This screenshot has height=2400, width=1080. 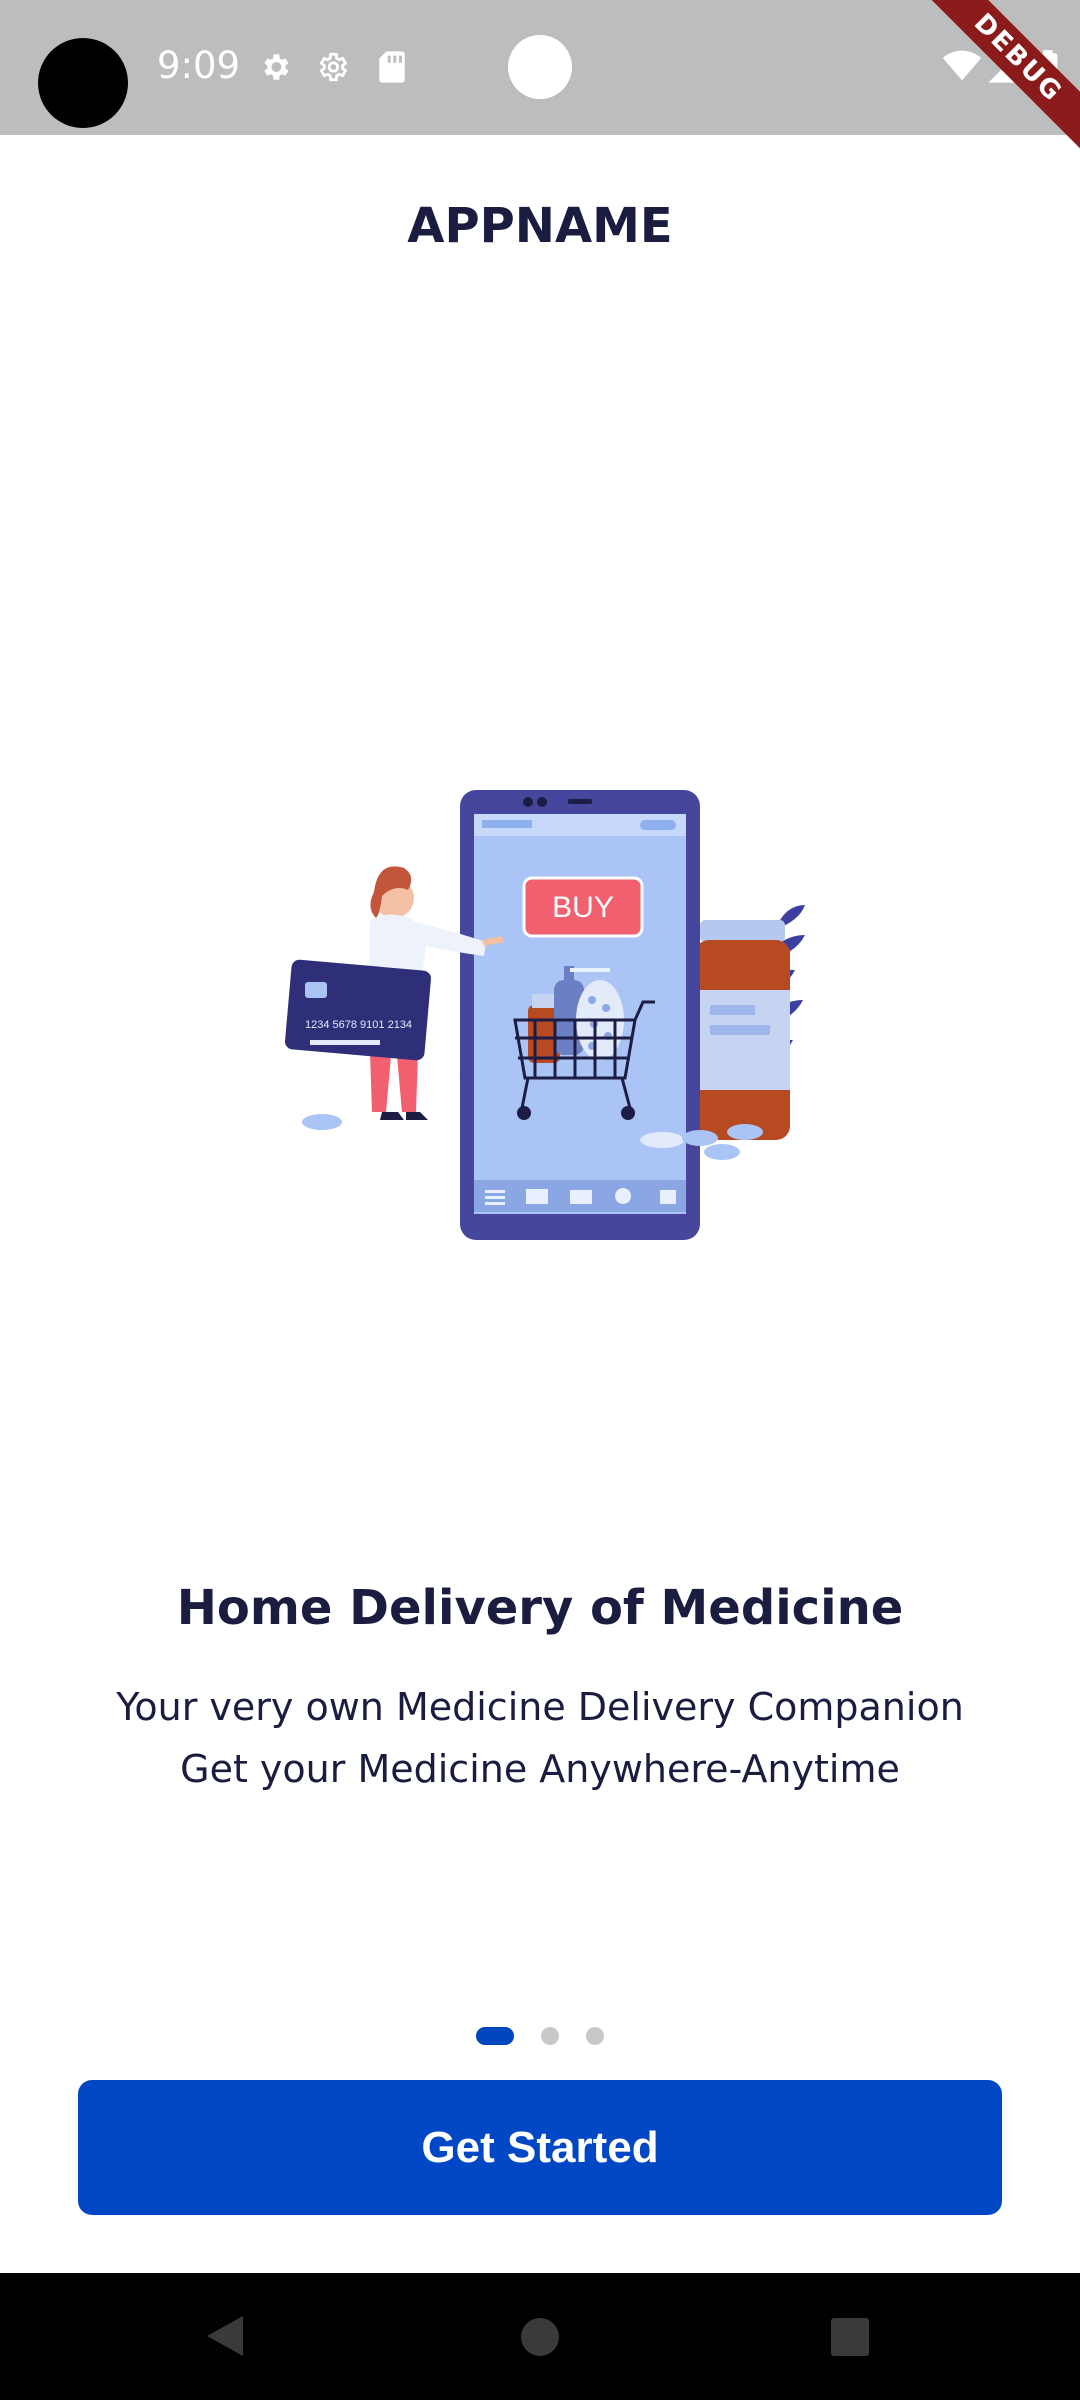 I want to click on medicine-shopping-illustration: BUY 1234 5678 9101 2134, so click(x=545, y=1015).